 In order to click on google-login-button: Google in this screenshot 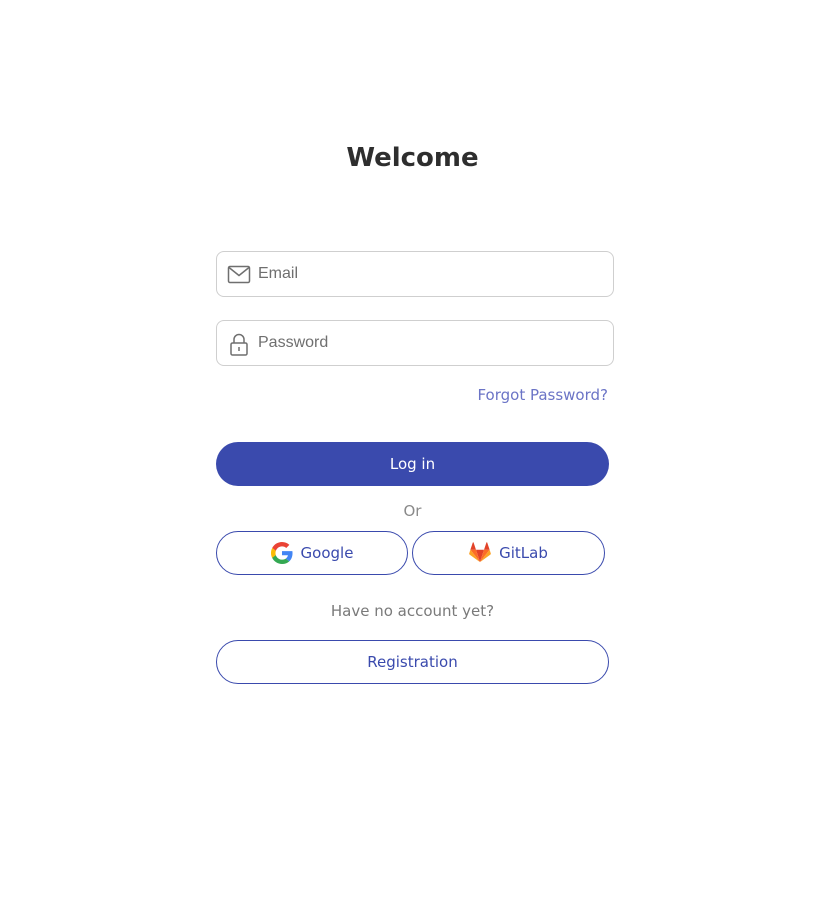, I will do `click(312, 553)`.